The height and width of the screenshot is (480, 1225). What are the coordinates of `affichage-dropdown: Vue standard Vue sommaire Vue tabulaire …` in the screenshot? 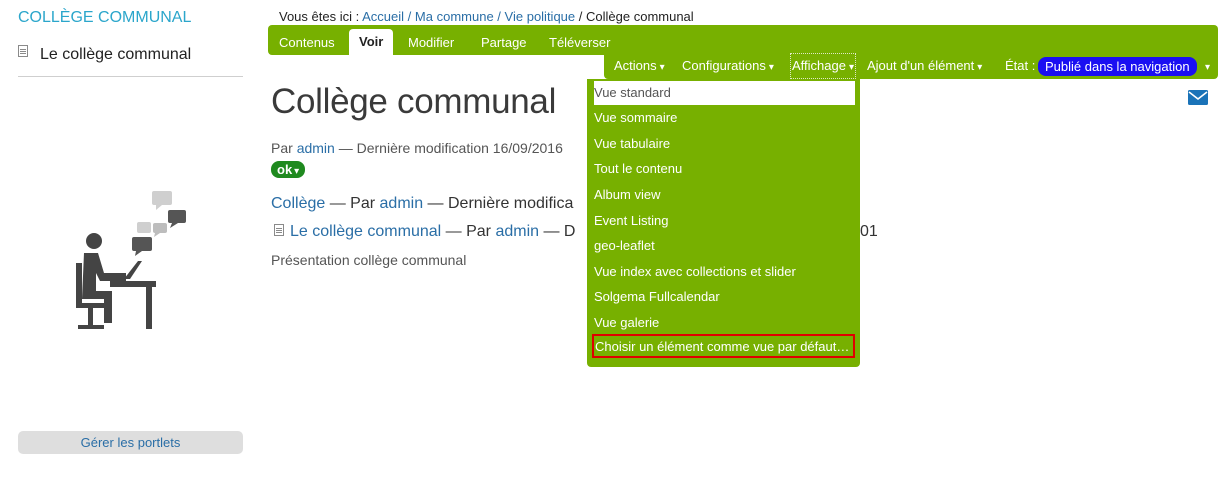 It's located at (723, 223).